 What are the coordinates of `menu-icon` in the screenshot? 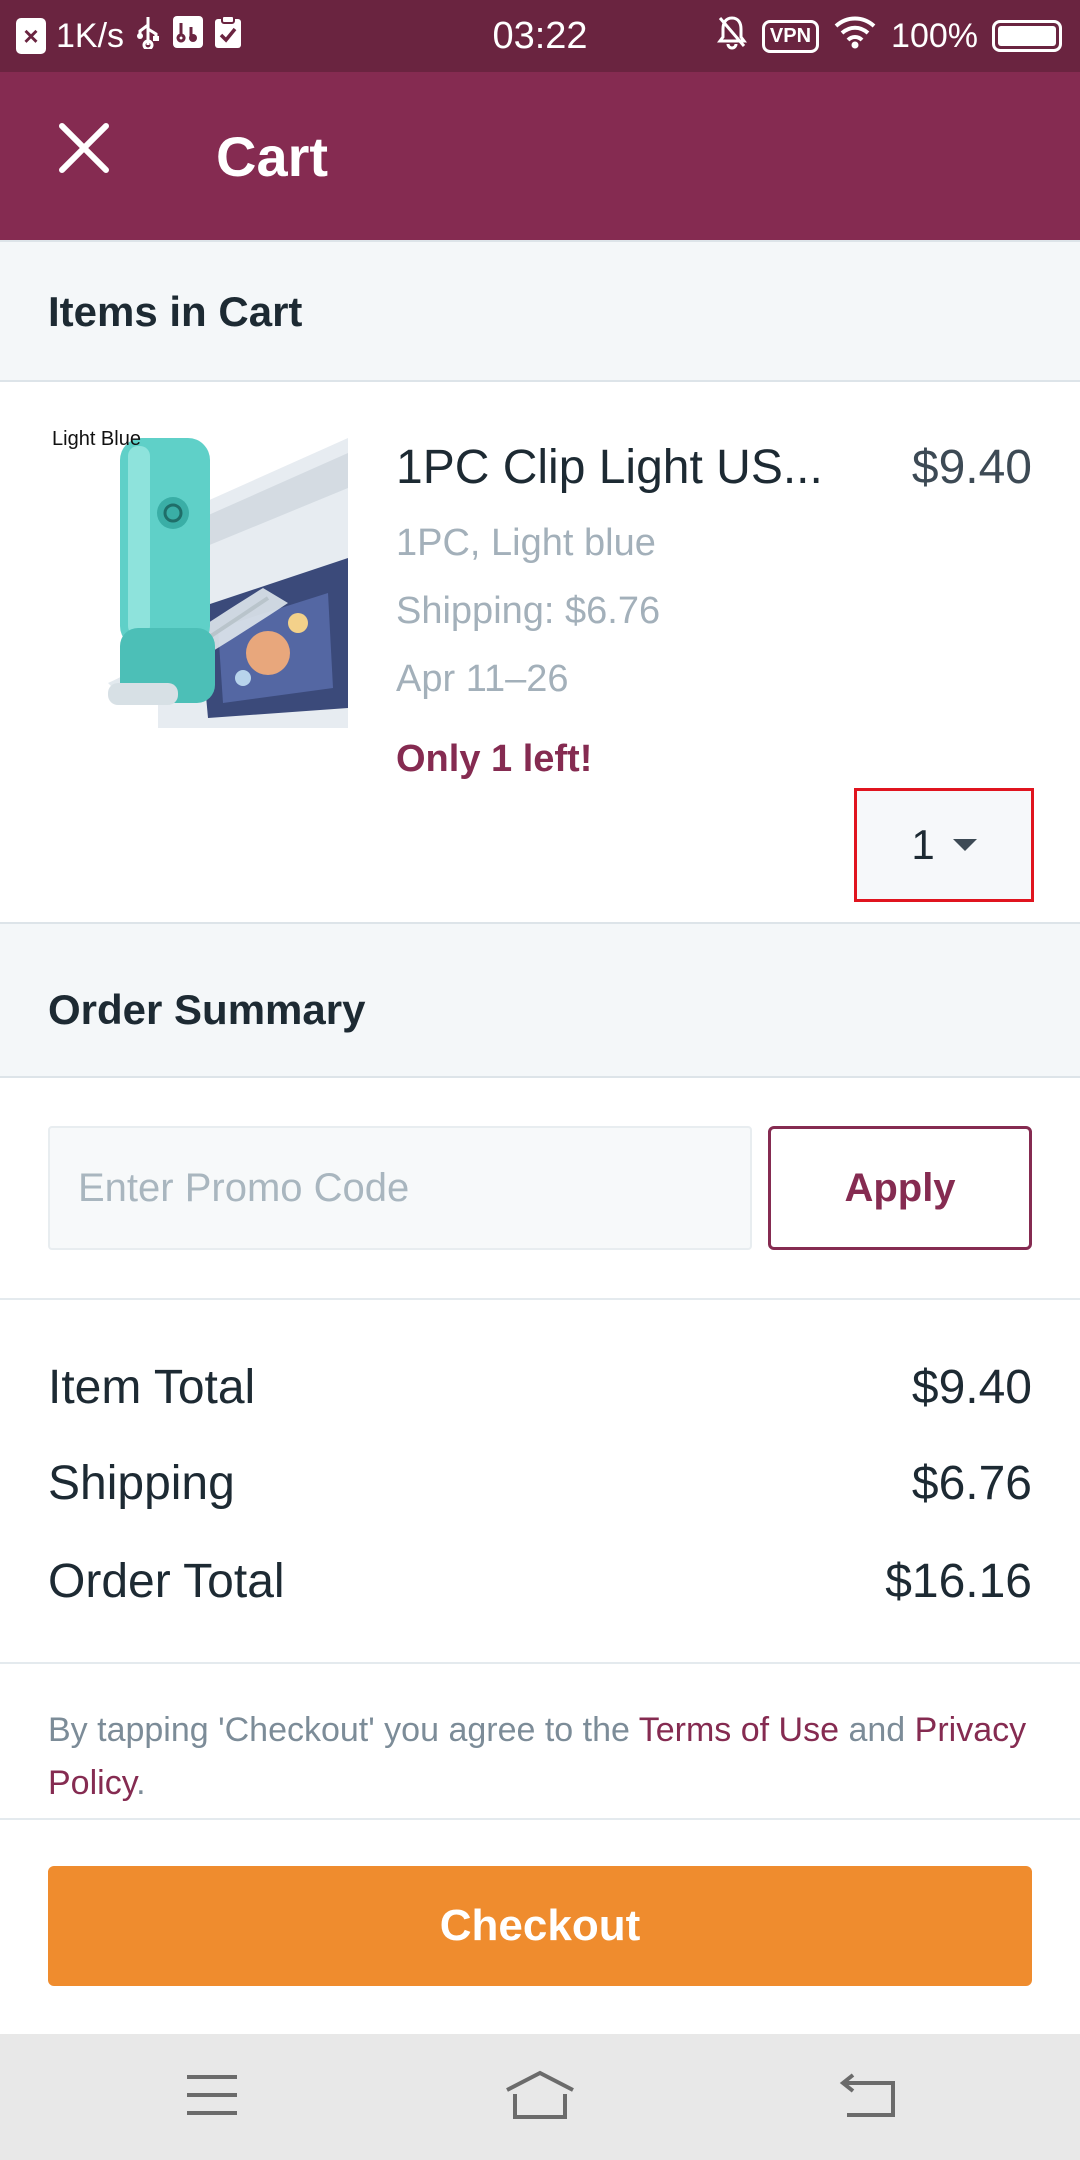 It's located at (212, 2097).